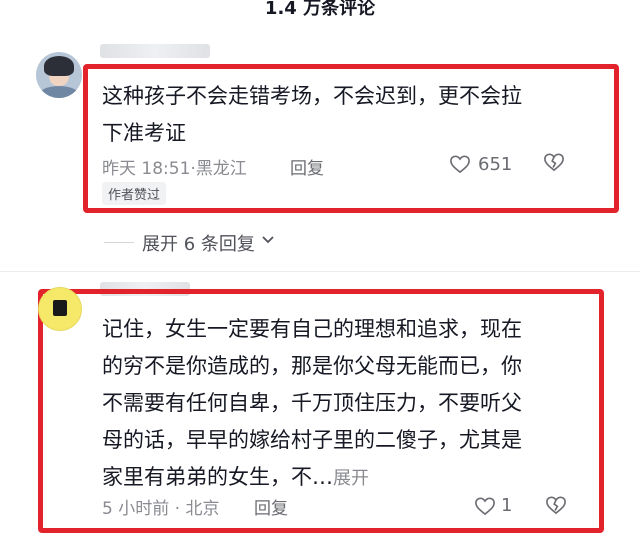  I want to click on comments-count-title: 1.4 万条评论, so click(320, 9).